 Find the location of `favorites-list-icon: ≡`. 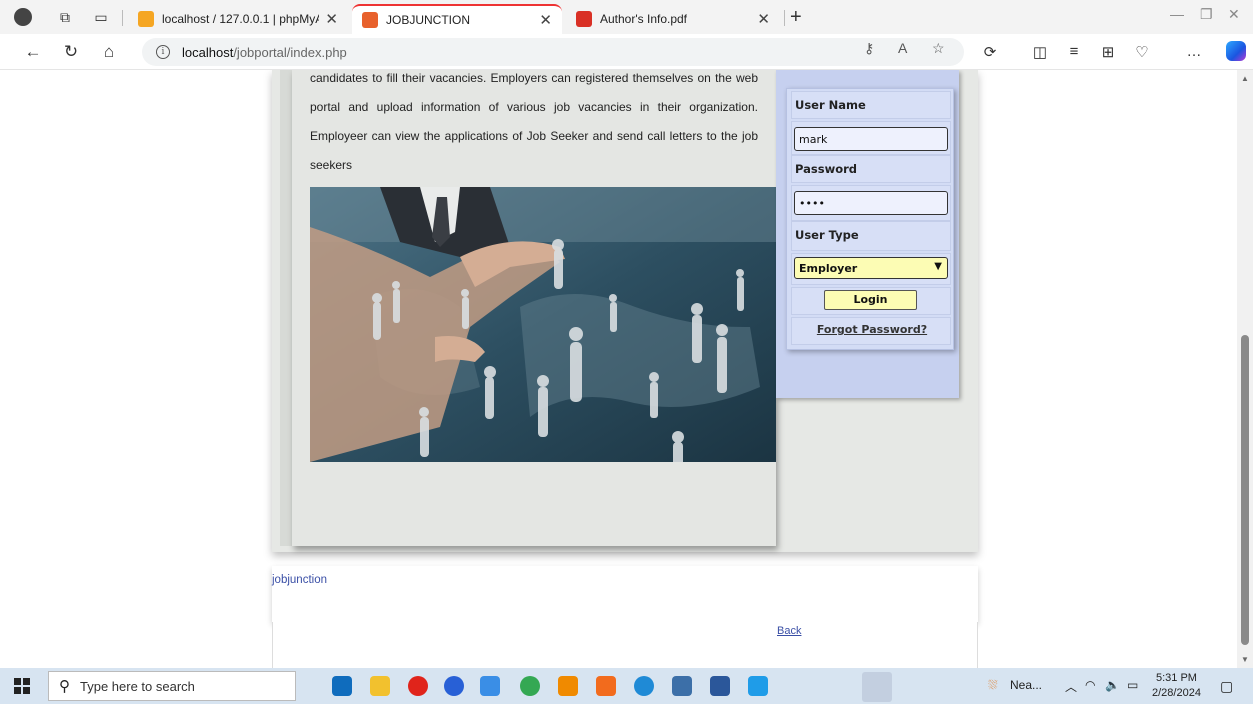

favorites-list-icon: ≡ is located at coordinates (1074, 51).